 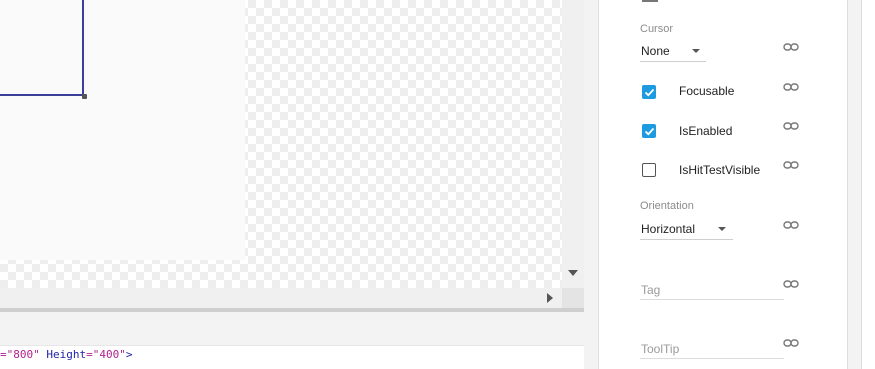 I want to click on xaml-editor: ="800" Height="400">, so click(x=292, y=357).